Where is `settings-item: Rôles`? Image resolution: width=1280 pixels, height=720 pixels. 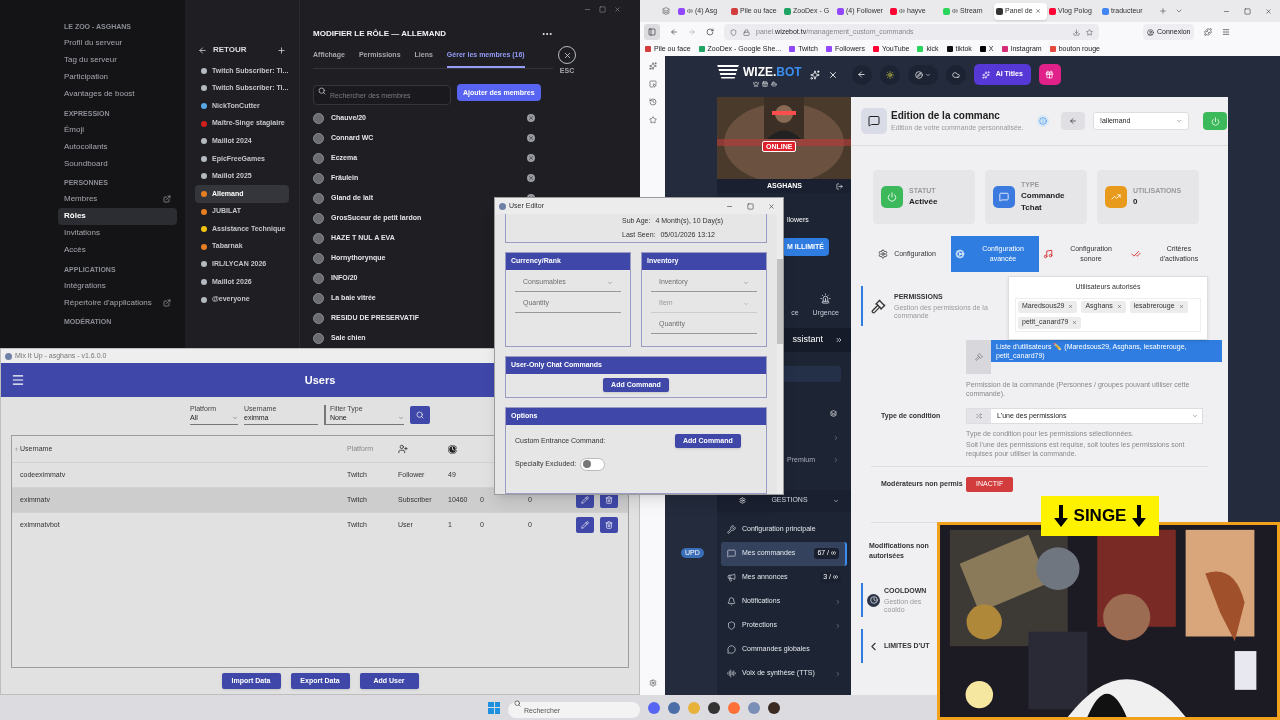
settings-item: Rôles is located at coordinates (117, 216).